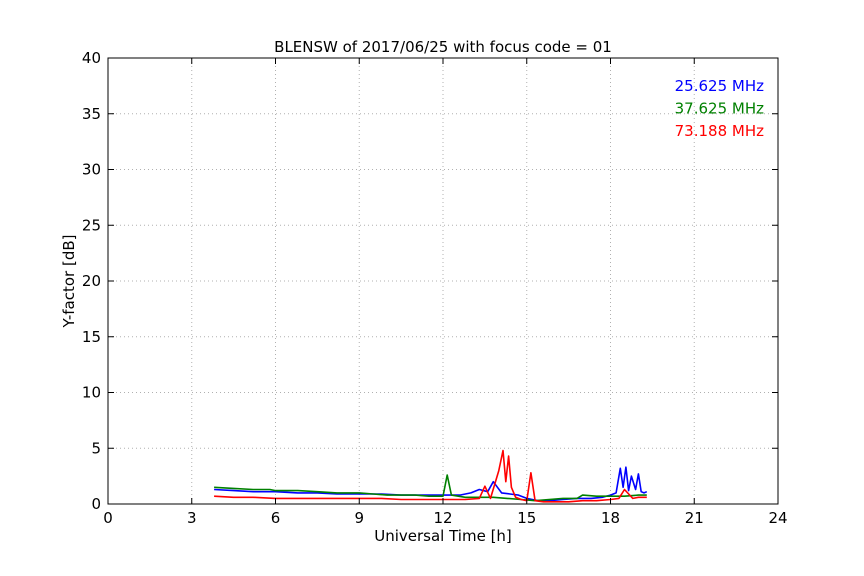 This screenshot has height=576, width=864. I want to click on y-axis-label: Y-factor [dB], so click(69, 281).